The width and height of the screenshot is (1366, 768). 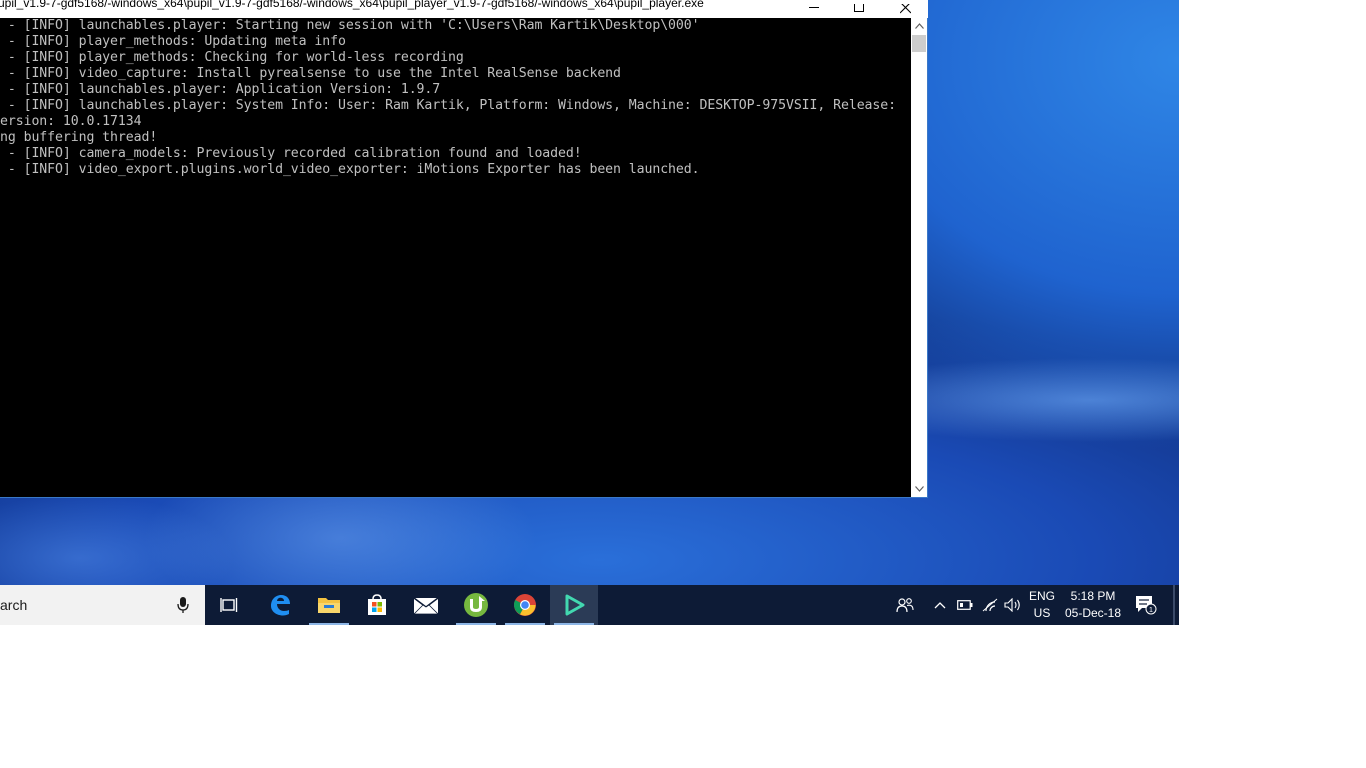 I want to click on people-icon, so click(x=905, y=605).